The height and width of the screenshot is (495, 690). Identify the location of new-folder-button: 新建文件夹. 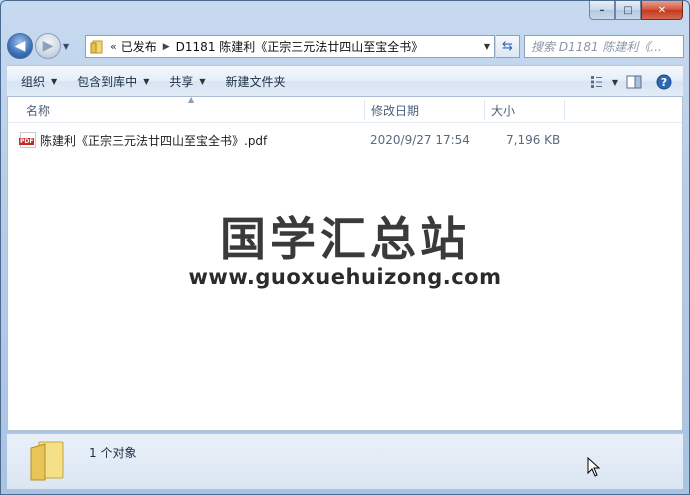
(256, 81).